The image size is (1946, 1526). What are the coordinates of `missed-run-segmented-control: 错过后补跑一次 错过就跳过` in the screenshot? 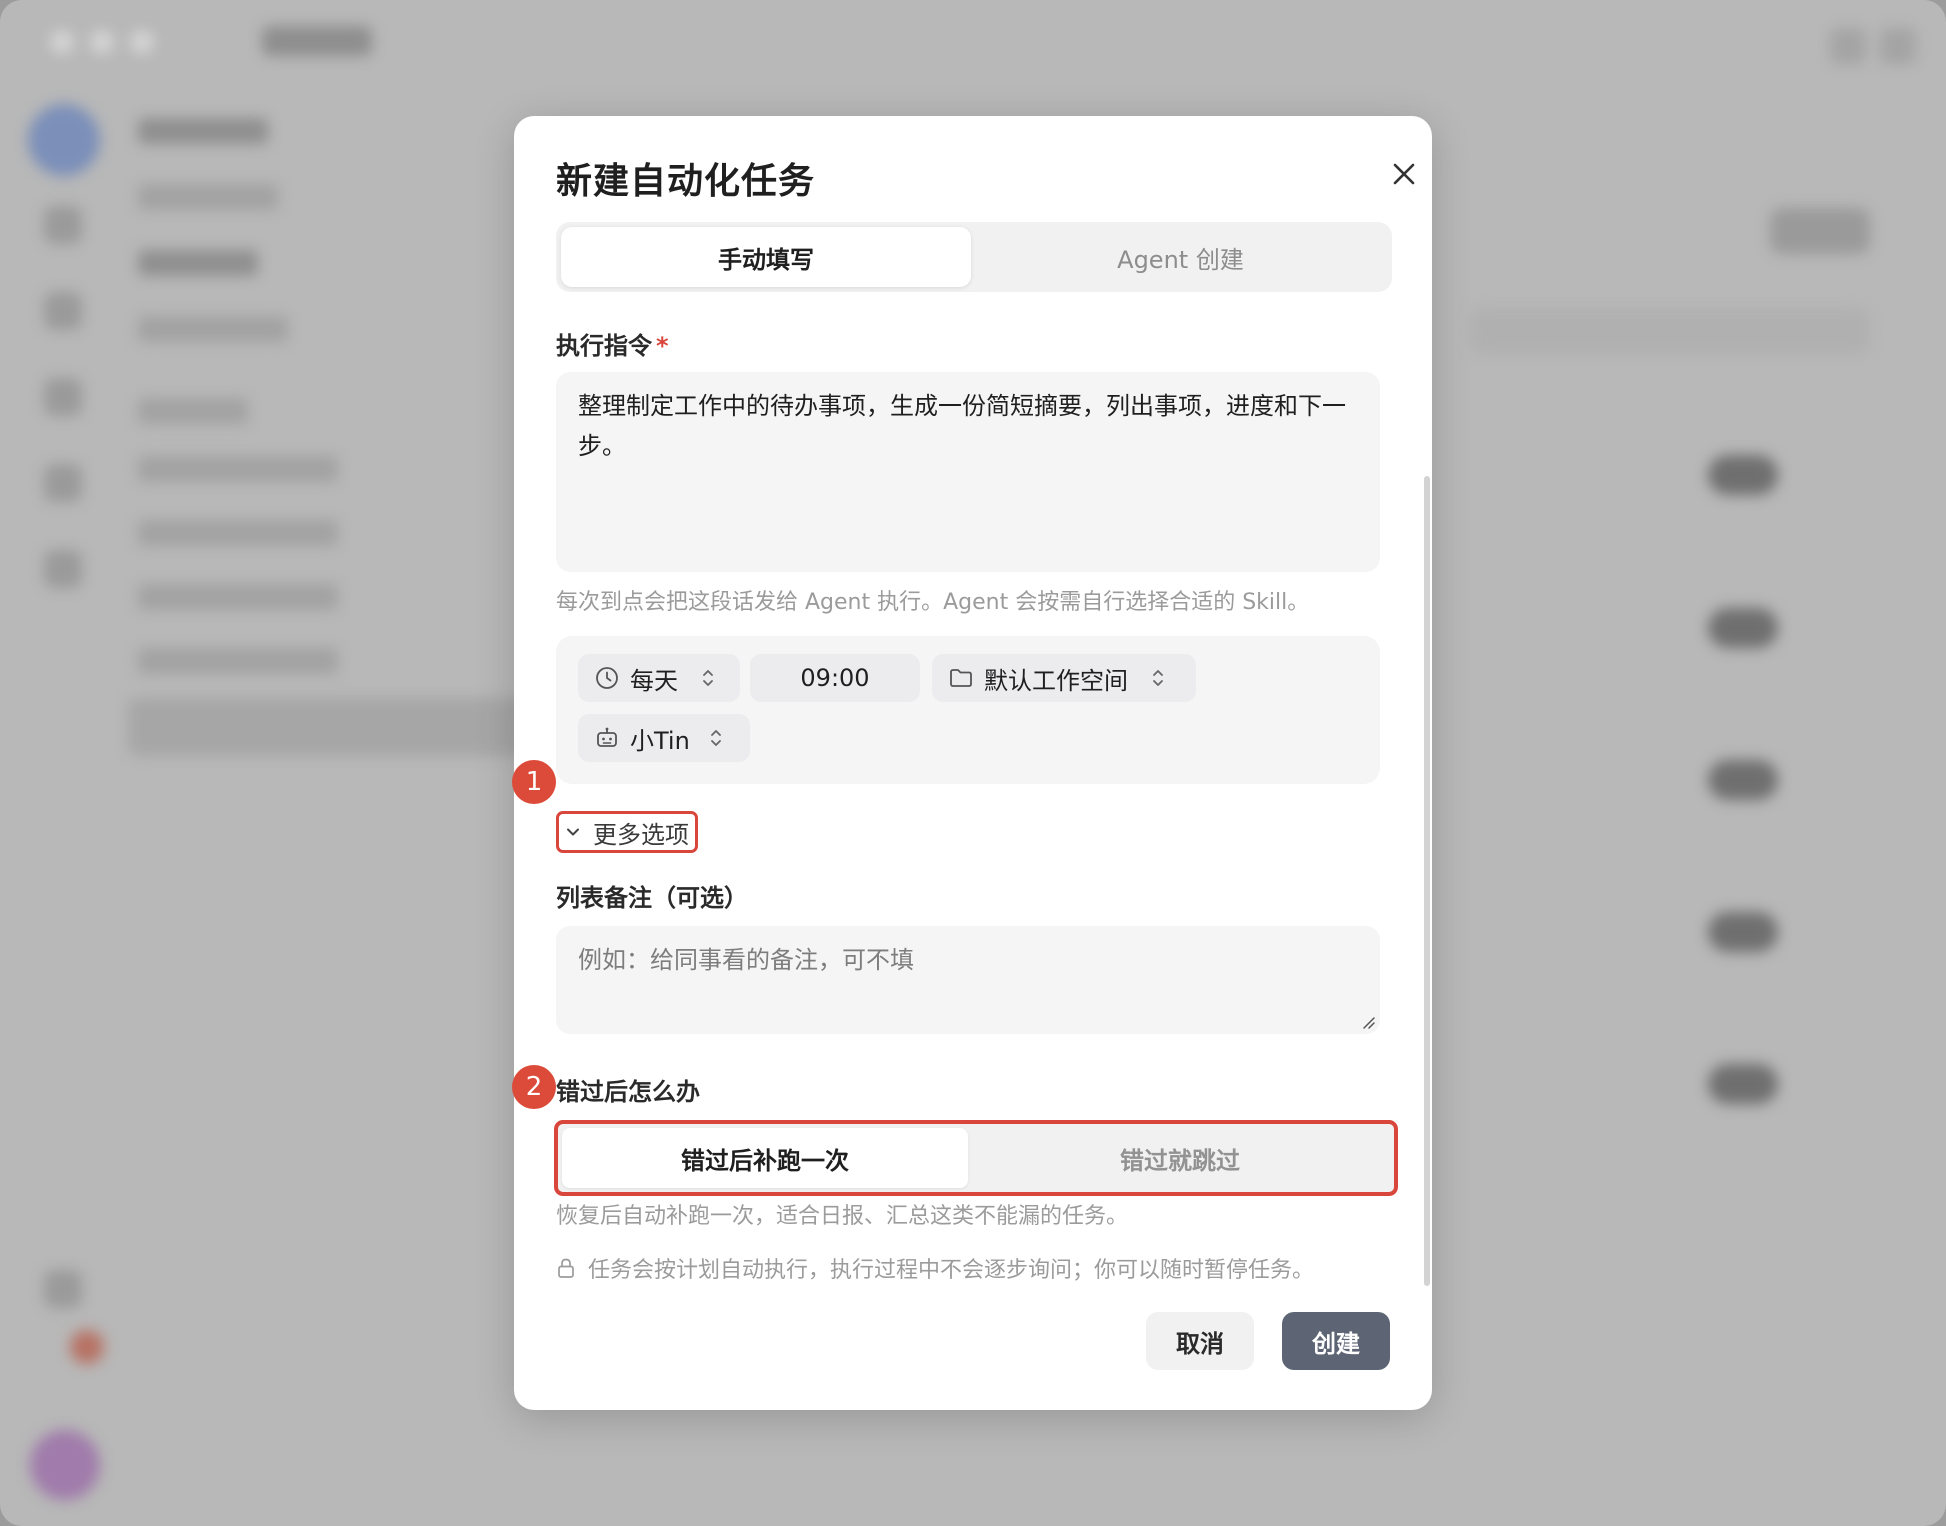 It's located at (976, 1158).